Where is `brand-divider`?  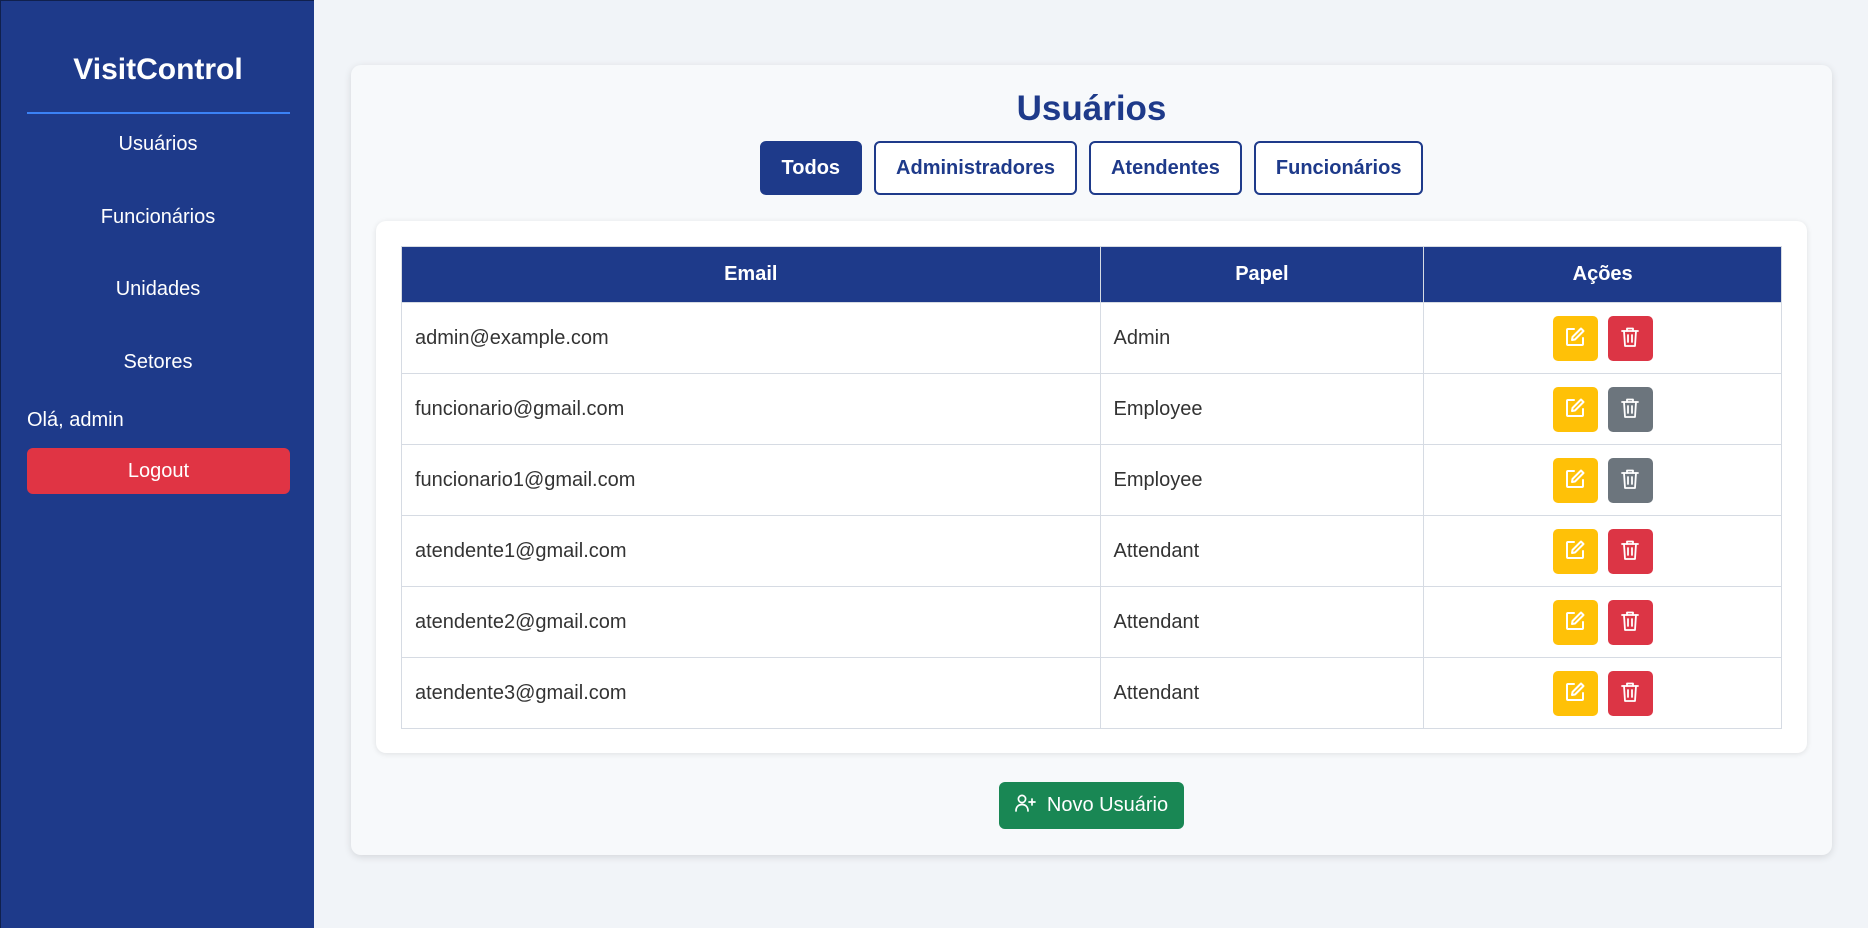 brand-divider is located at coordinates (158, 113).